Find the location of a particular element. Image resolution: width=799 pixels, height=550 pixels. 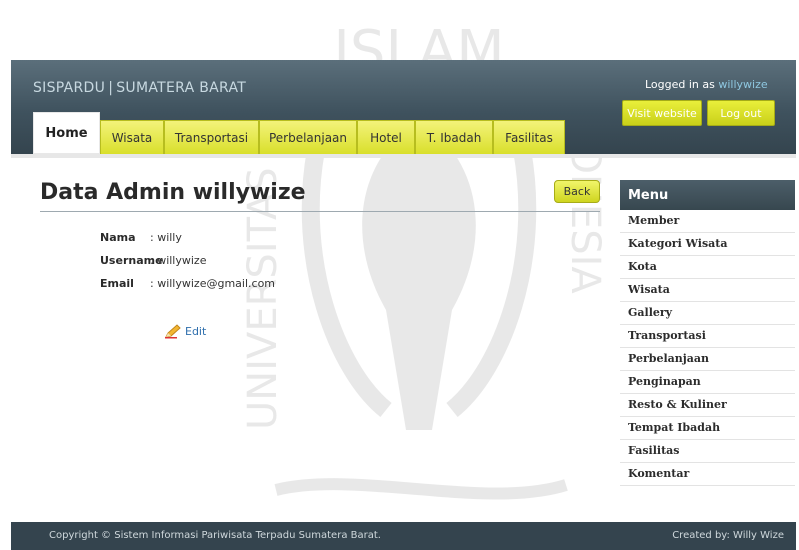

sidebar-item-gallery: Gallery is located at coordinates (707, 313).